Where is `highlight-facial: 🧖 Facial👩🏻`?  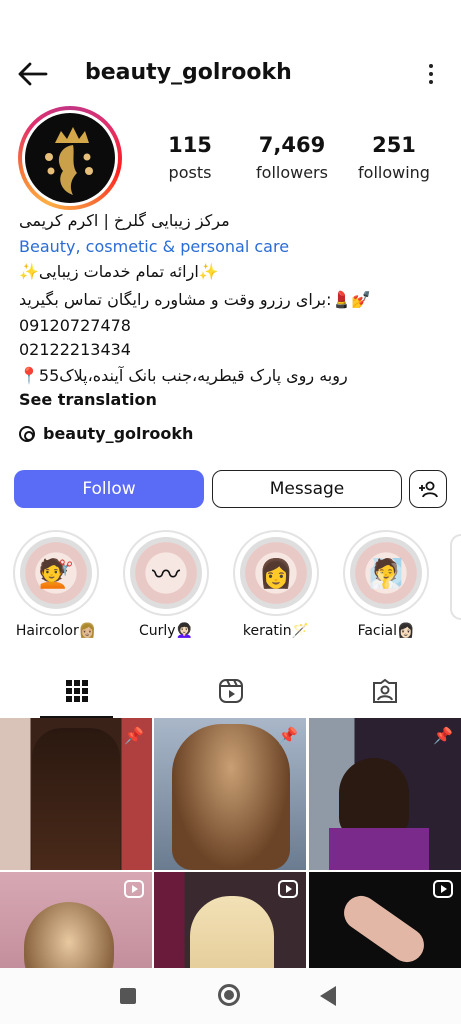 highlight-facial: 🧖 Facial👩🏻 is located at coordinates (386, 584).